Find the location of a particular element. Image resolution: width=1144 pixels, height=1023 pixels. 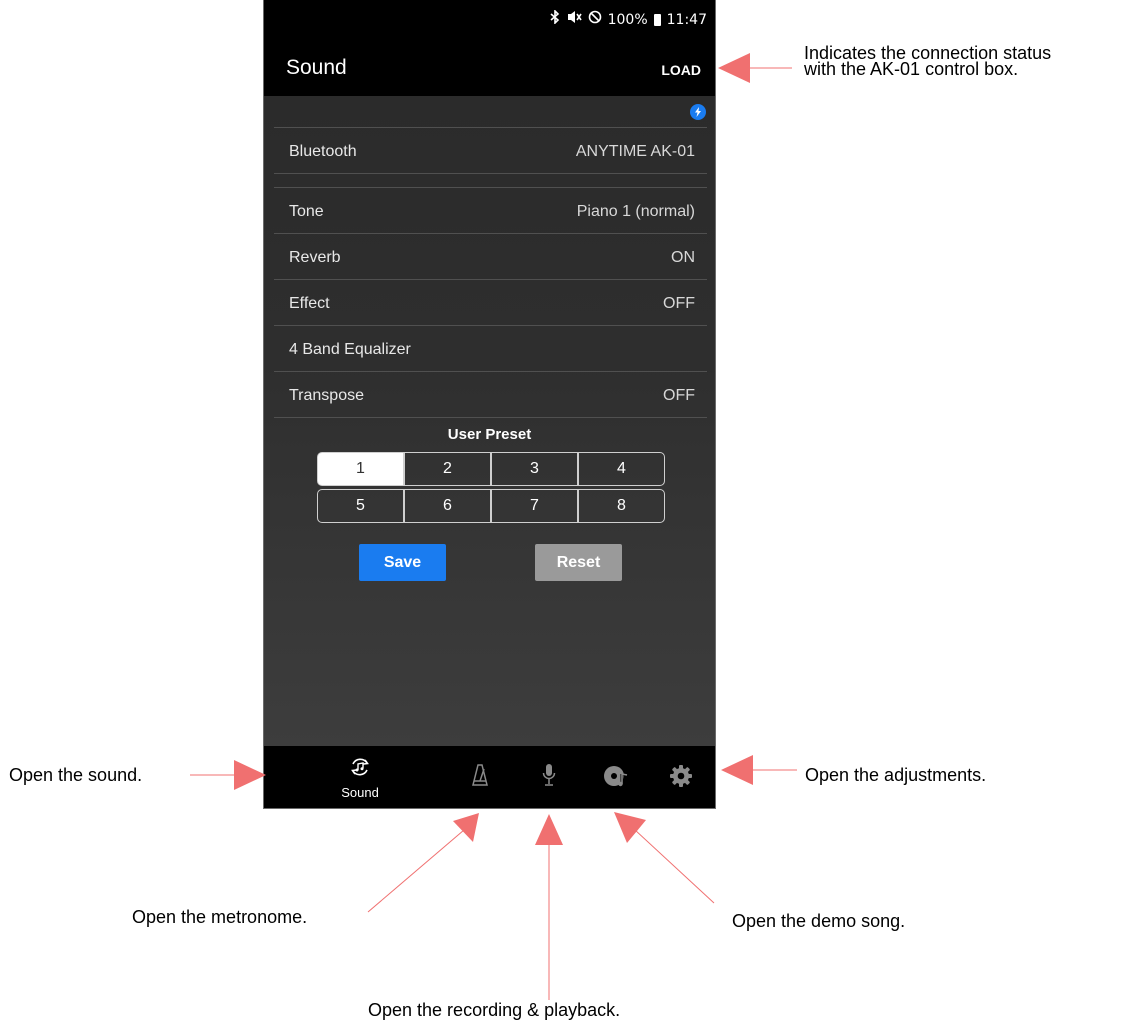

annotation-sound: Open the sound. is located at coordinates (76, 775).